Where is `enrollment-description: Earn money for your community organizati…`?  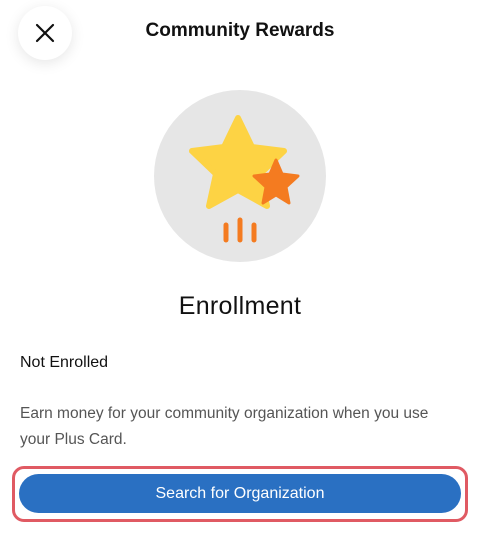
enrollment-description: Earn money for your community organizati… is located at coordinates (224, 426).